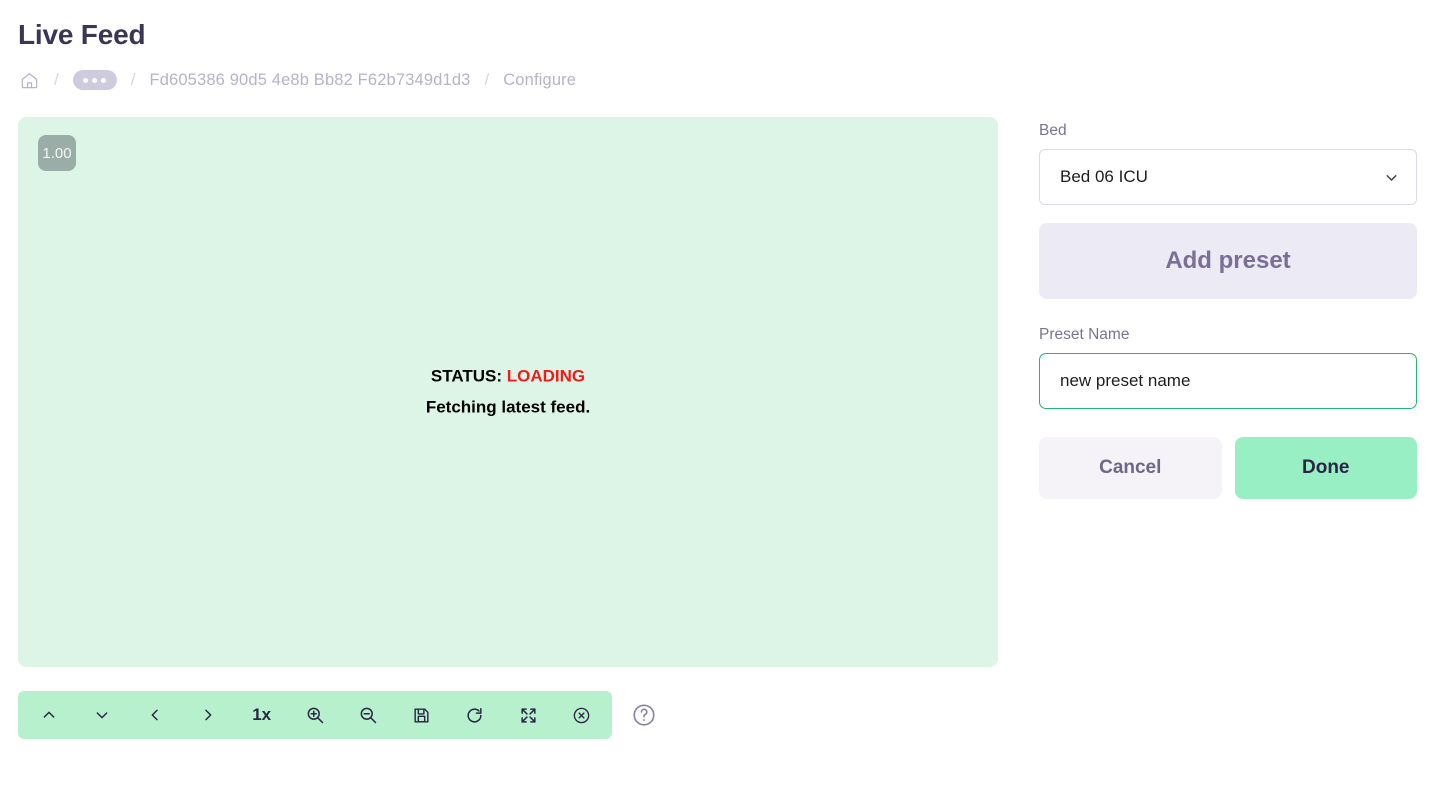 This screenshot has height=791, width=1455. I want to click on preset-name-input, so click(1228, 381).